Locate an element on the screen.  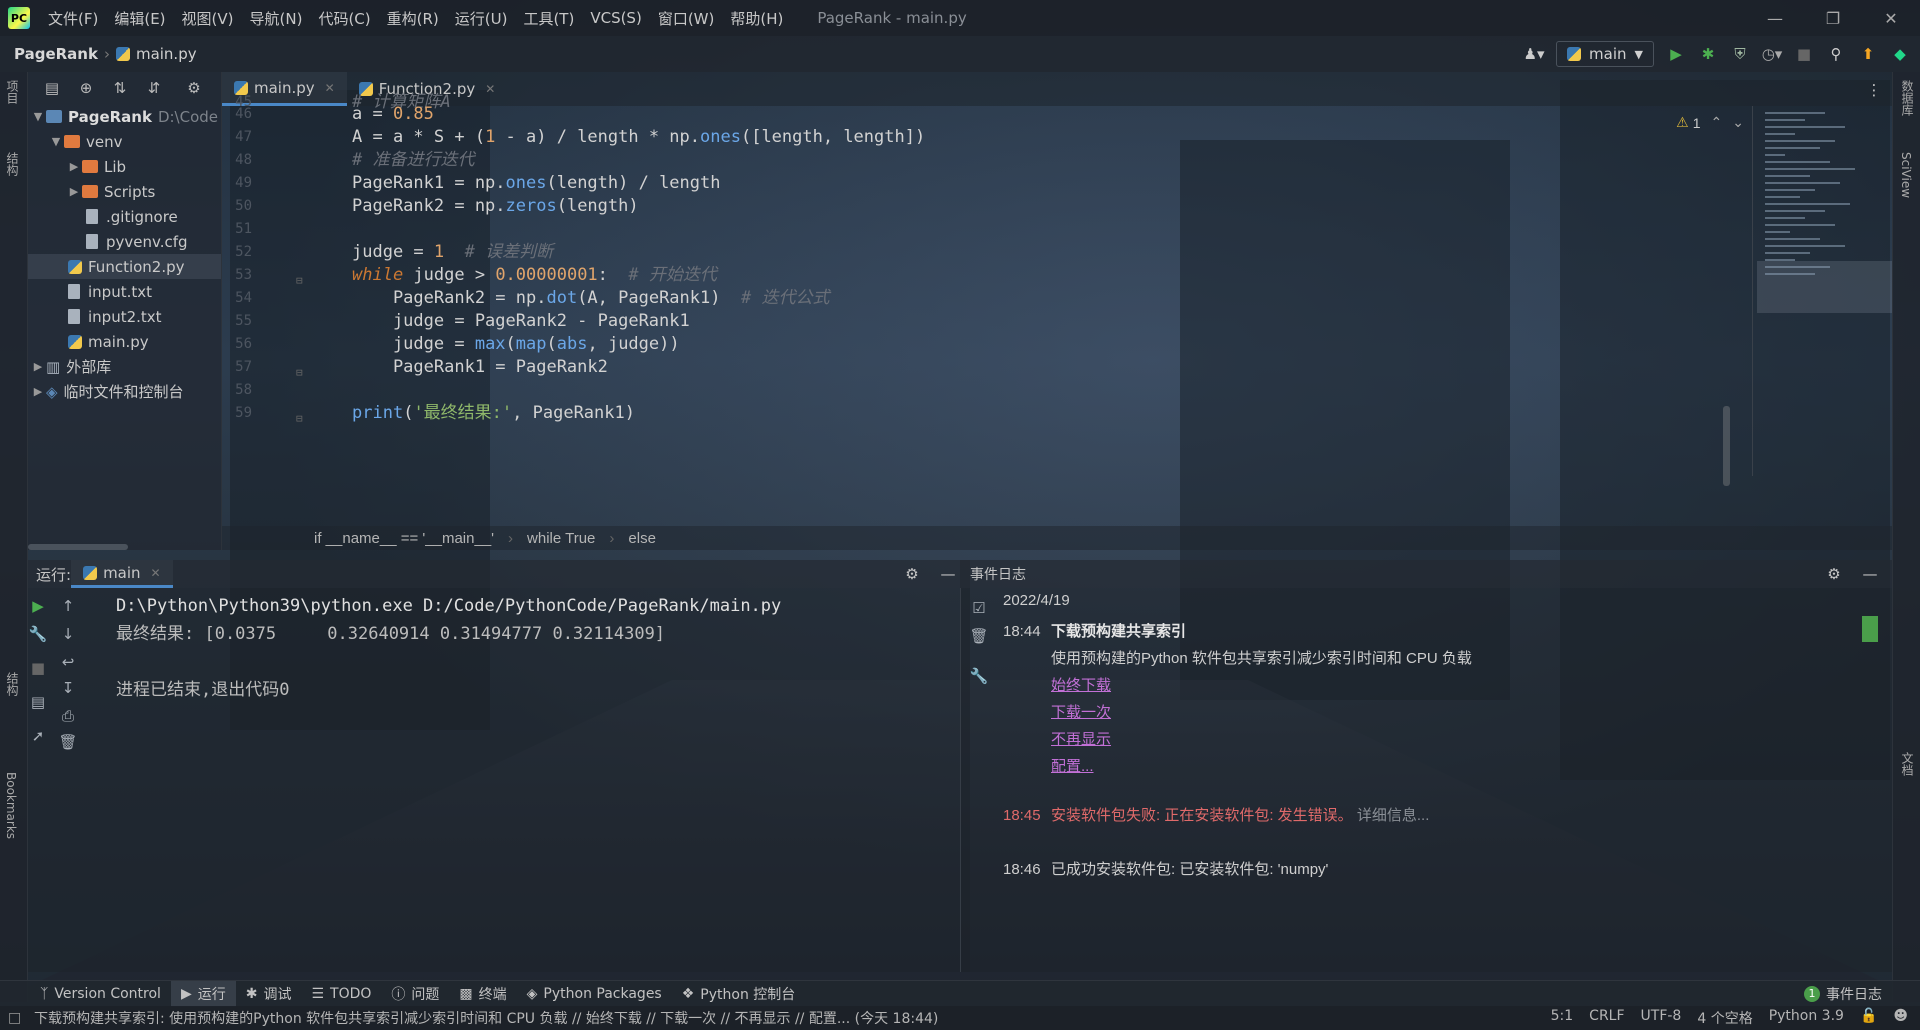
chevron-down-icon: ⌄ is located at coordinates (1738, 122).